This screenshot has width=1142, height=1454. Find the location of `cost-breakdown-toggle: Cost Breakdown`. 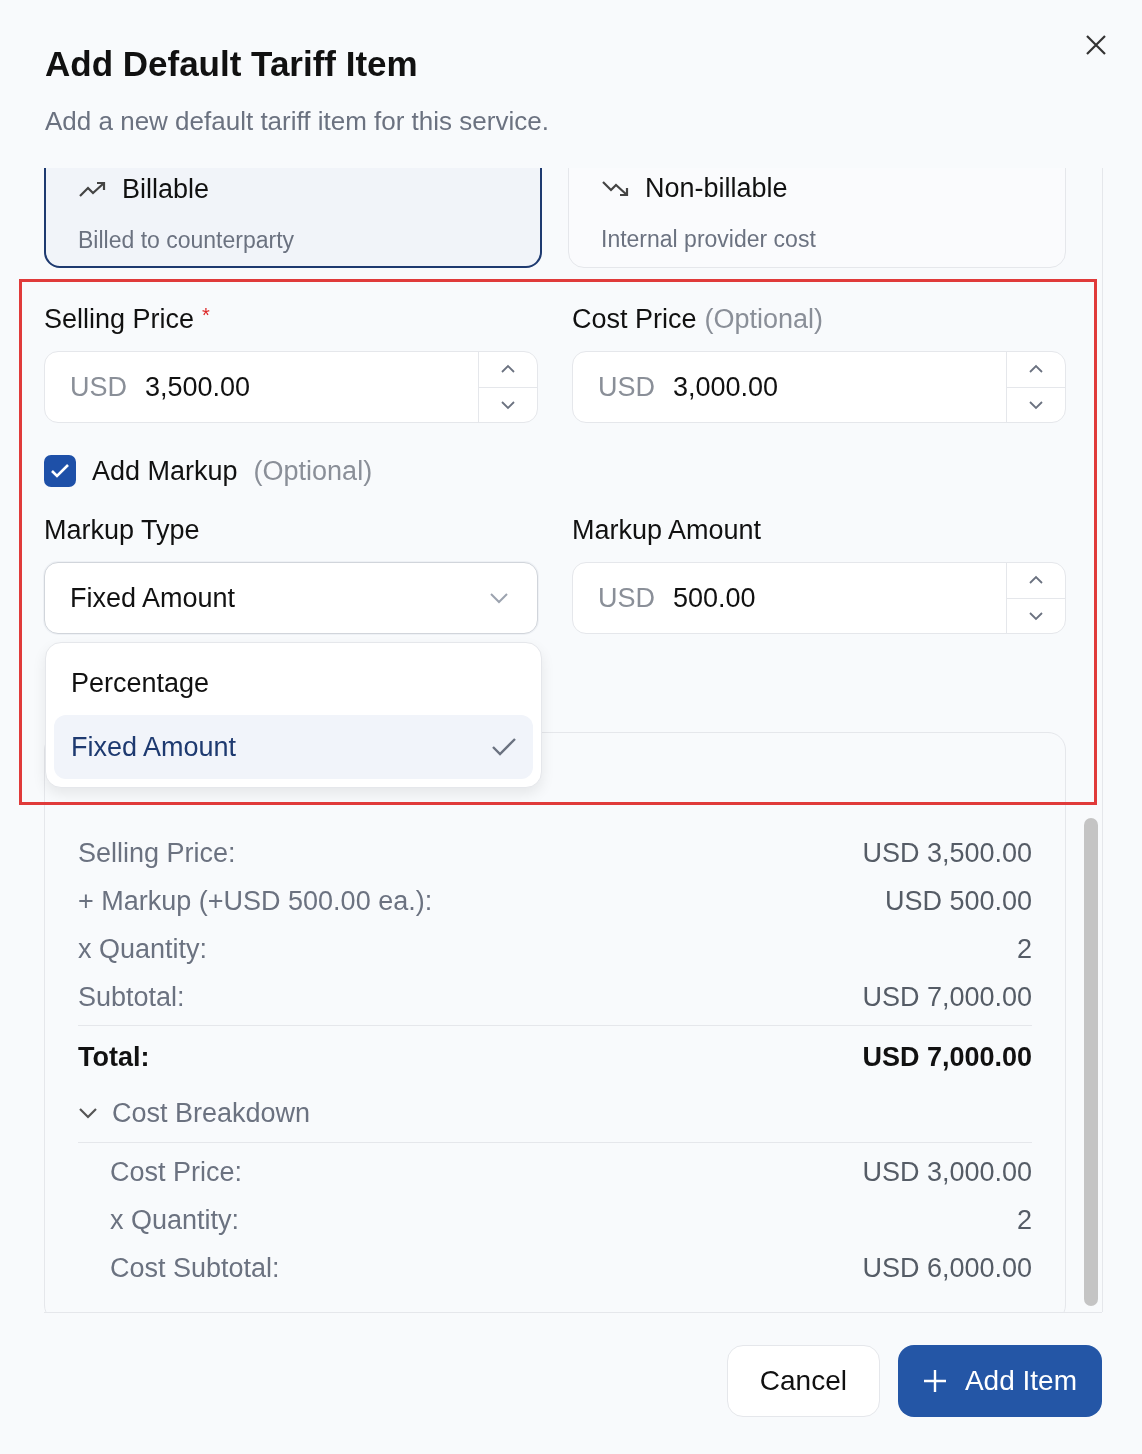

cost-breakdown-toggle: Cost Breakdown is located at coordinates (194, 1113).